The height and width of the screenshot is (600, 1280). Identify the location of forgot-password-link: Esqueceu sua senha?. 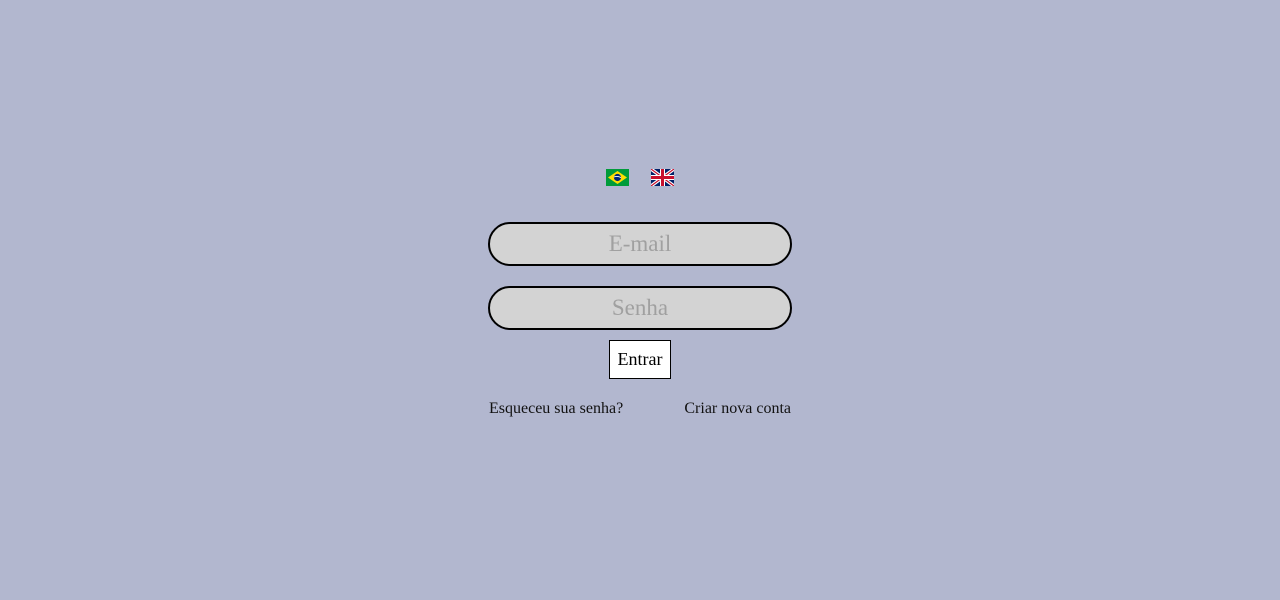
(556, 409).